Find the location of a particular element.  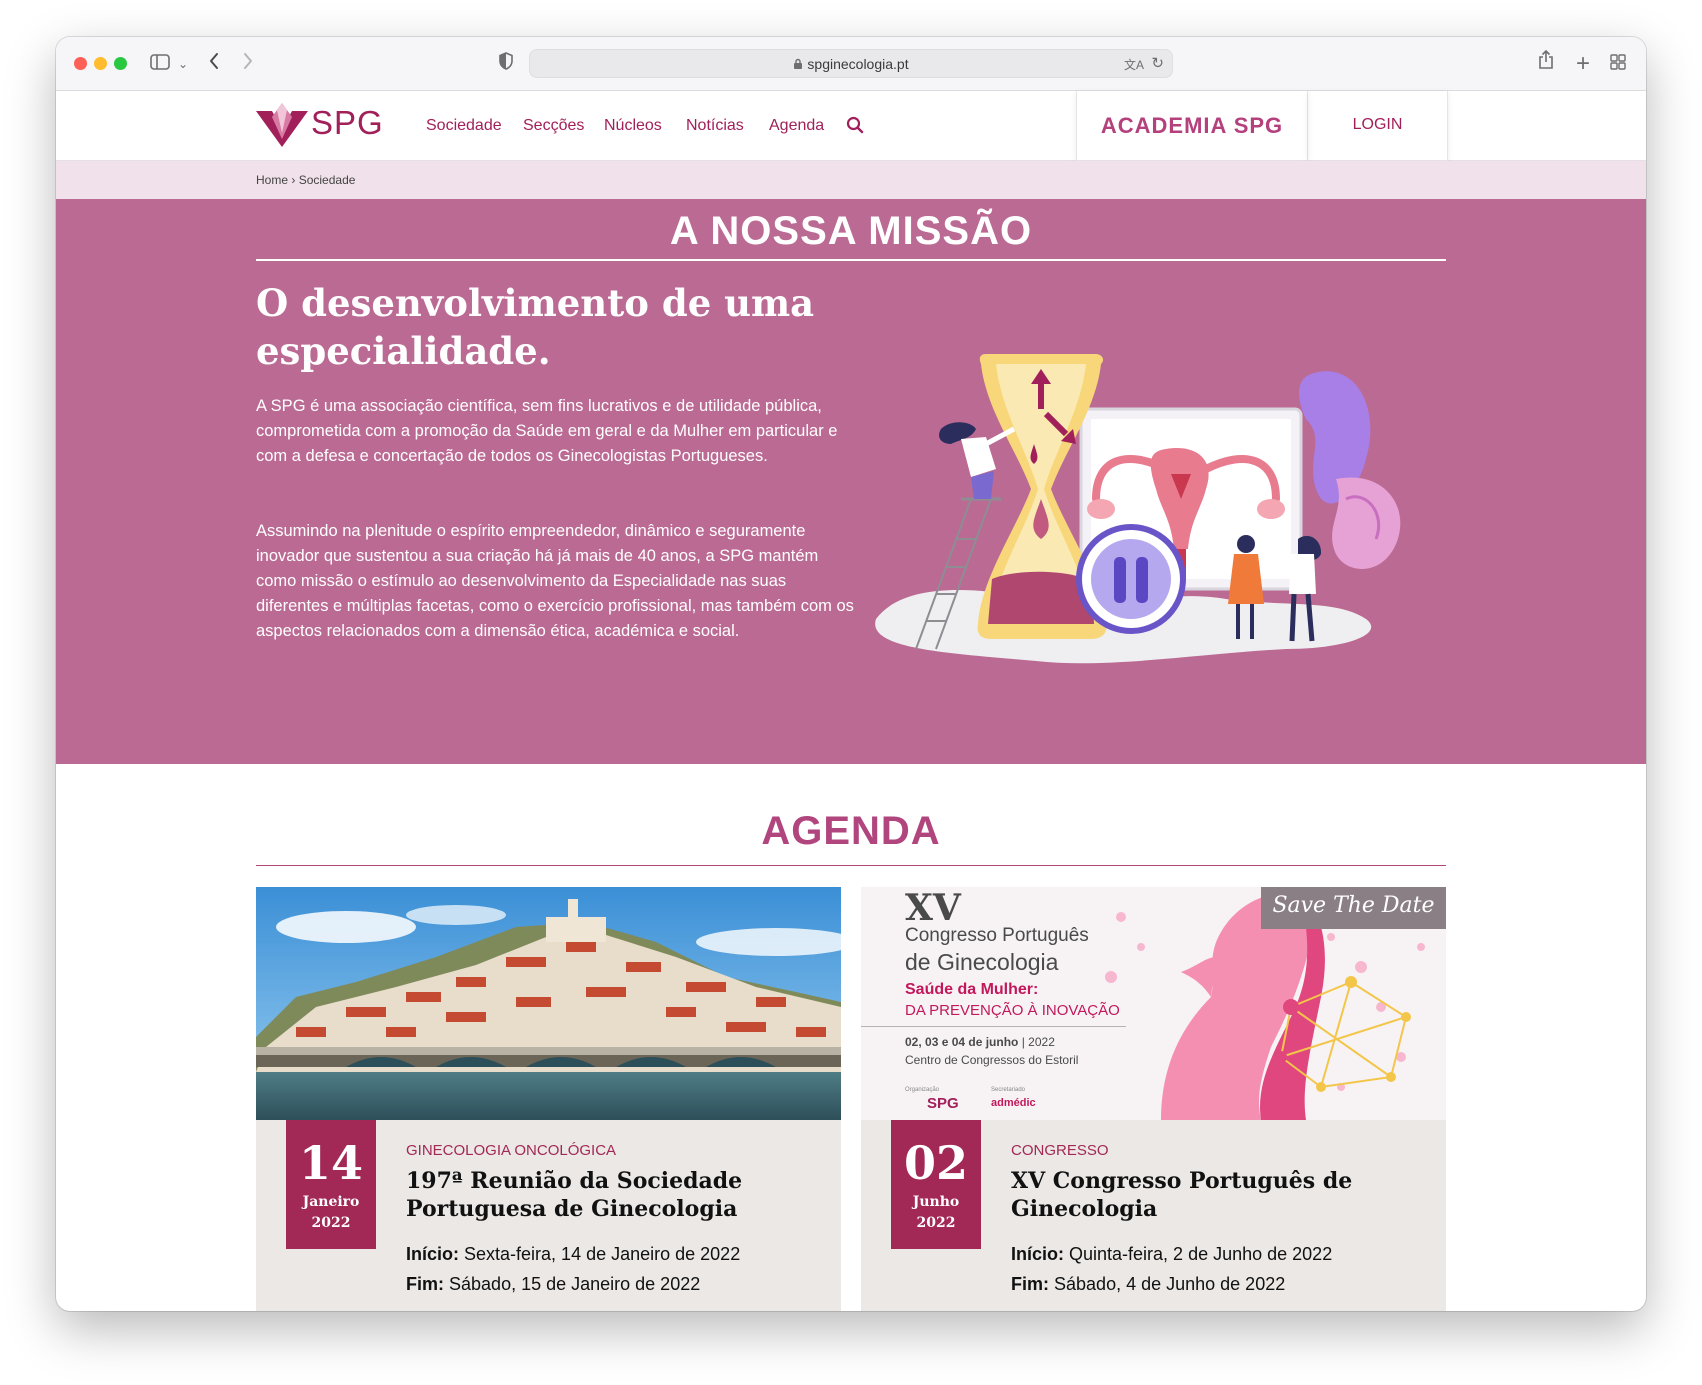

mission-heading: O desenvolvimento de uma especialidade. is located at coordinates (535, 327).